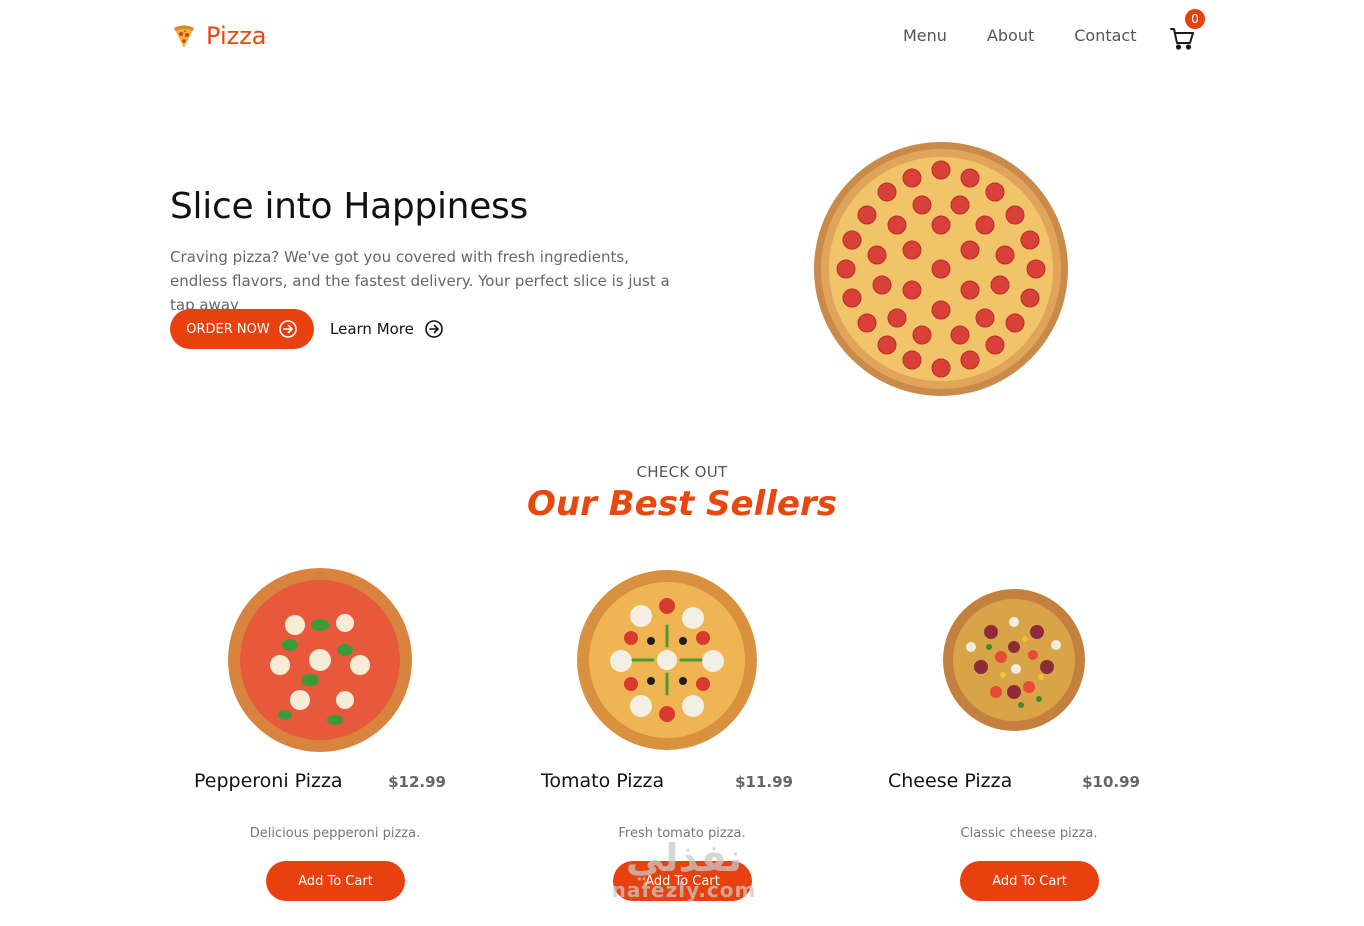 Image resolution: width=1364 pixels, height=926 pixels. What do you see at coordinates (682, 472) in the screenshot?
I see `section-kicker: CHECK OUT` at bounding box center [682, 472].